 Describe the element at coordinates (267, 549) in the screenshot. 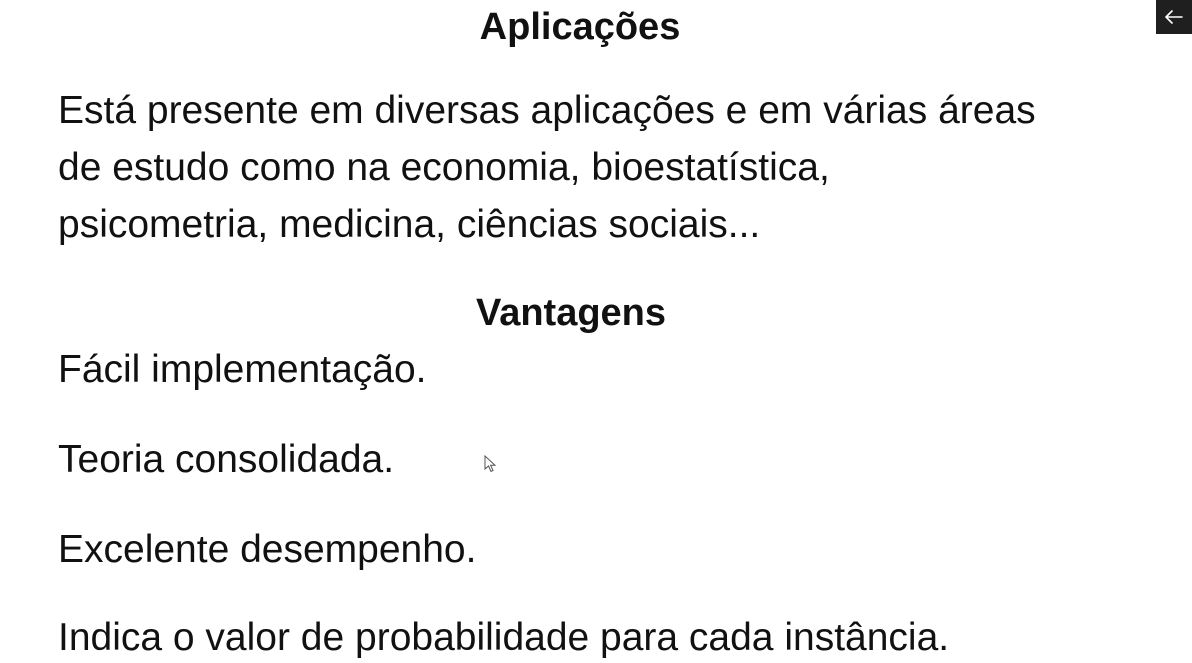

I see `advantage-item: Excelente desempenho.` at that location.